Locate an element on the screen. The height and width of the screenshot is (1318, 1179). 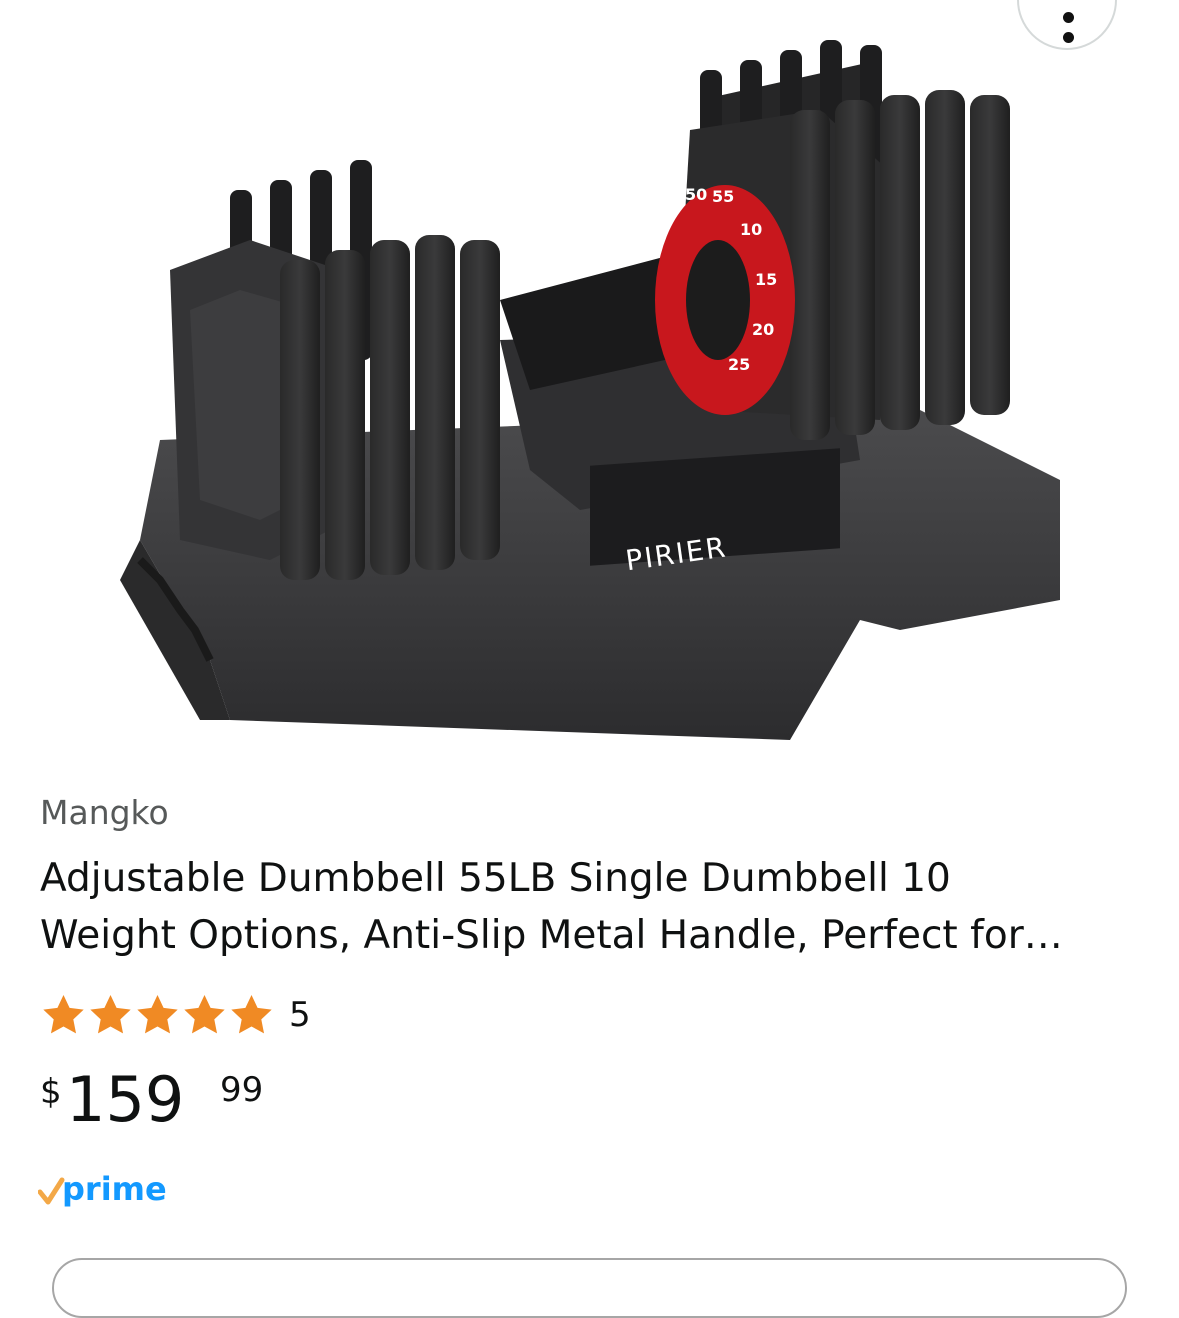
bottom-action-button is located at coordinates (589, 1288).